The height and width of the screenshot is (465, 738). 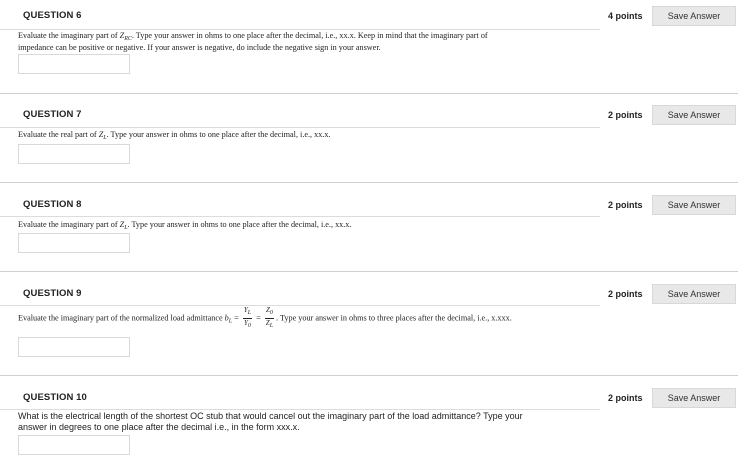 What do you see at coordinates (625, 16) in the screenshot?
I see `question-points: 4 points` at bounding box center [625, 16].